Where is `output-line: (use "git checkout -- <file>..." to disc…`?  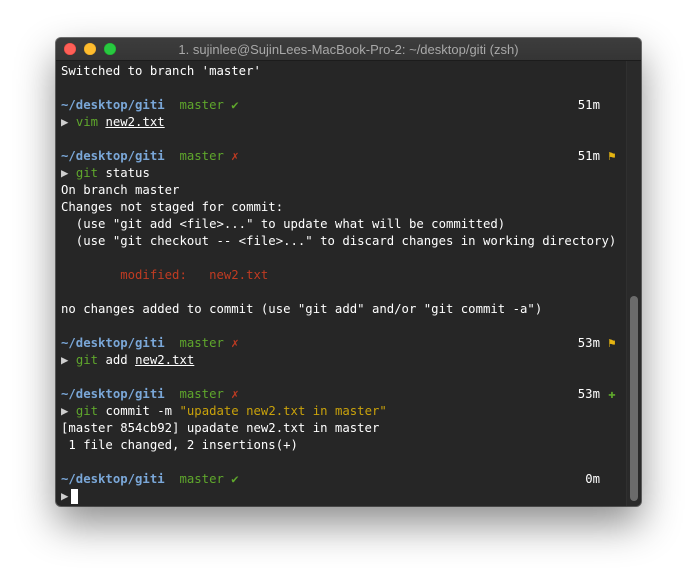
output-line: (use "git checkout -- <file>..." to disc… is located at coordinates (339, 241).